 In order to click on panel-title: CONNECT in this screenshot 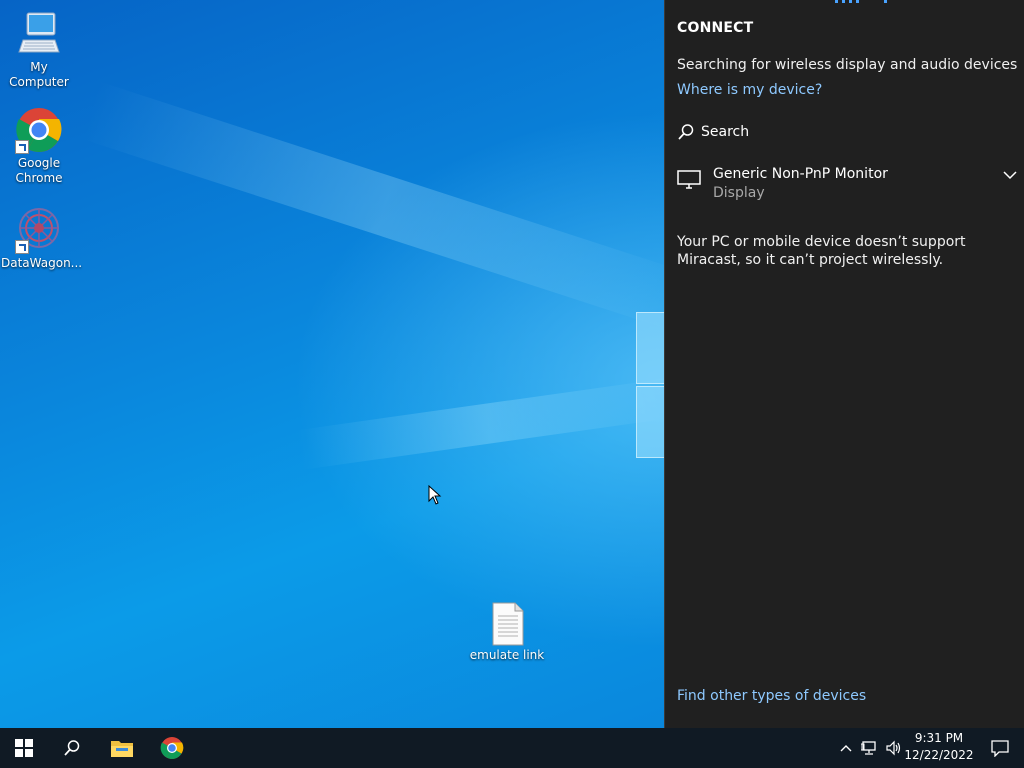, I will do `click(715, 28)`.